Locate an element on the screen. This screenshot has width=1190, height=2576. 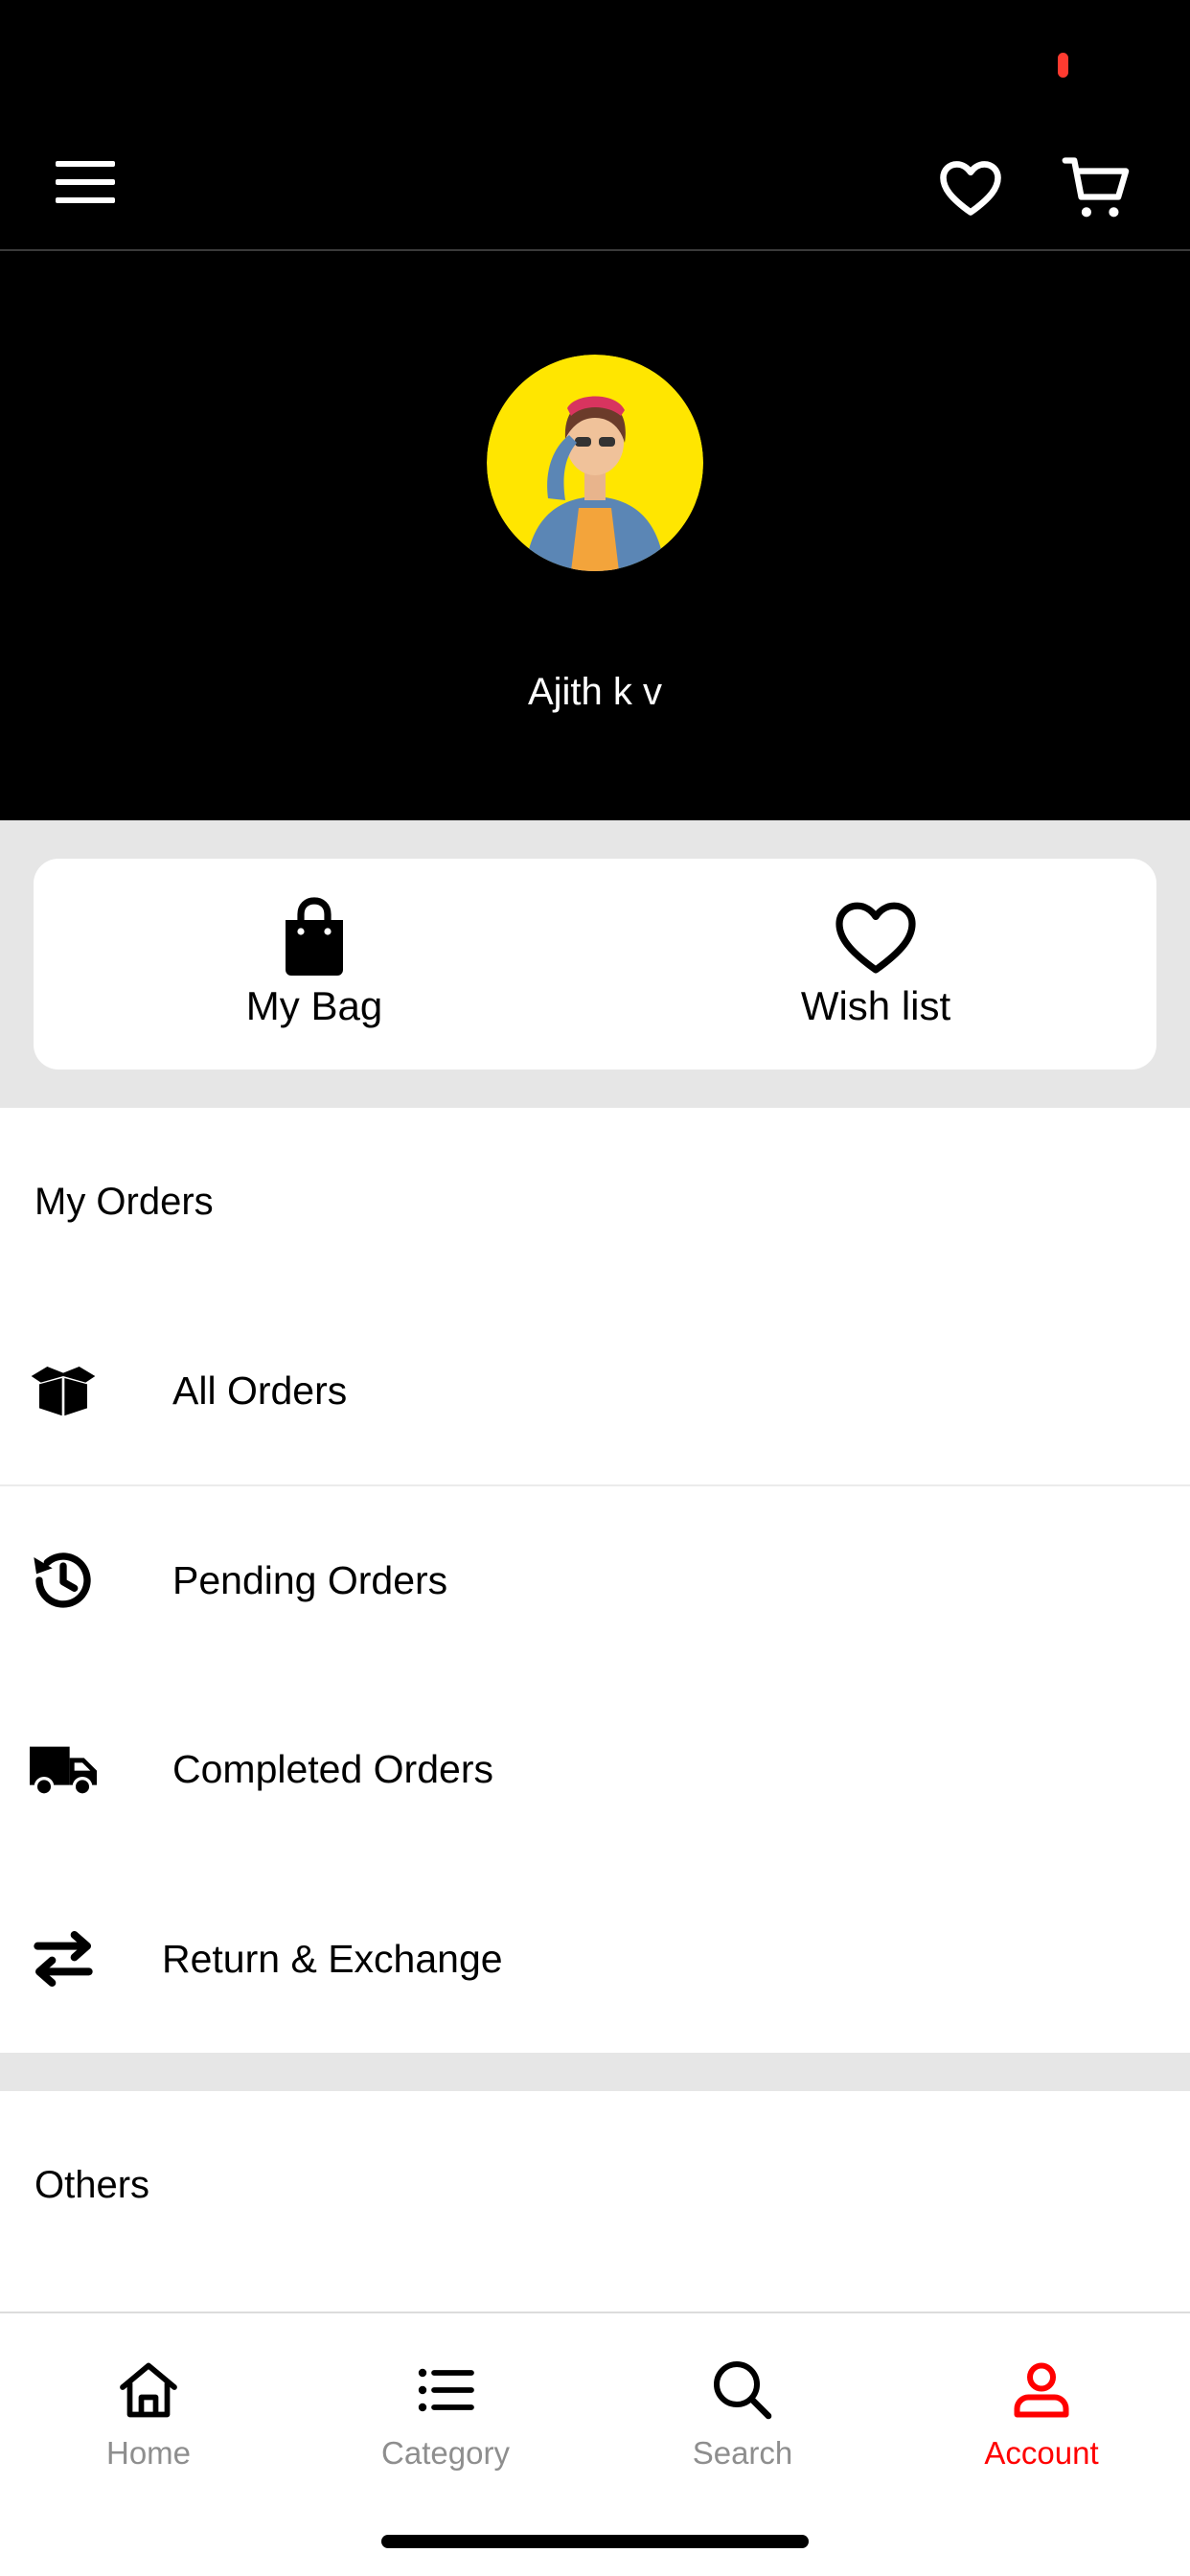
all-orders-label: All Orders is located at coordinates (260, 1390).